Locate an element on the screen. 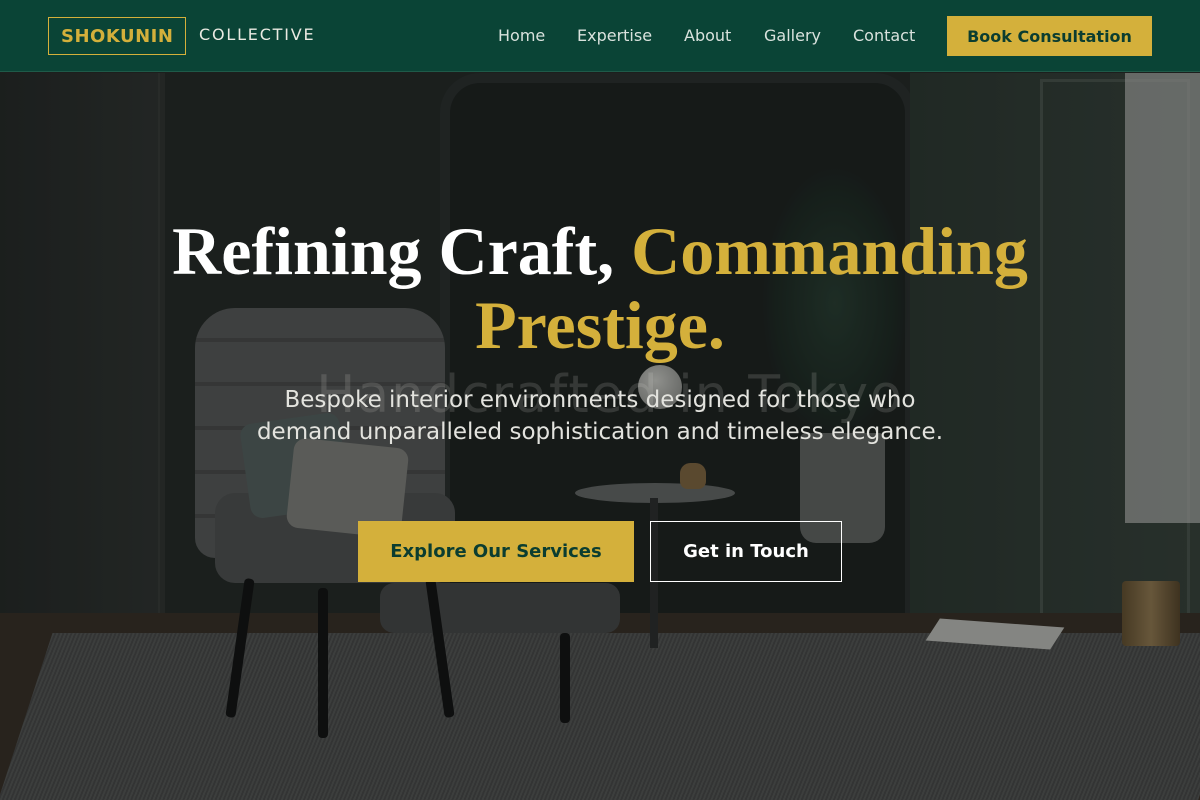 The height and width of the screenshot is (800, 1200). hero-title-gold-1: Commanding is located at coordinates (829, 251).